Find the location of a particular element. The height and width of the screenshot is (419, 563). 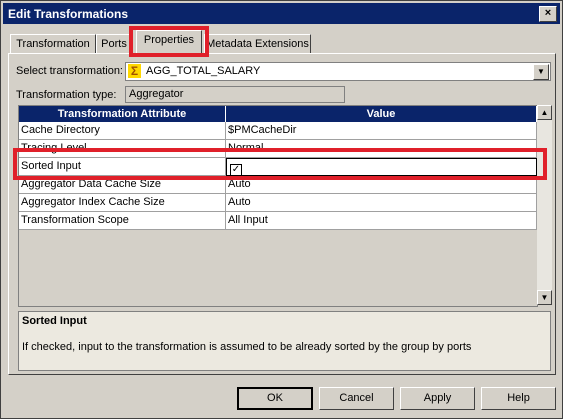

tab-label: Properties is located at coordinates (169, 40).